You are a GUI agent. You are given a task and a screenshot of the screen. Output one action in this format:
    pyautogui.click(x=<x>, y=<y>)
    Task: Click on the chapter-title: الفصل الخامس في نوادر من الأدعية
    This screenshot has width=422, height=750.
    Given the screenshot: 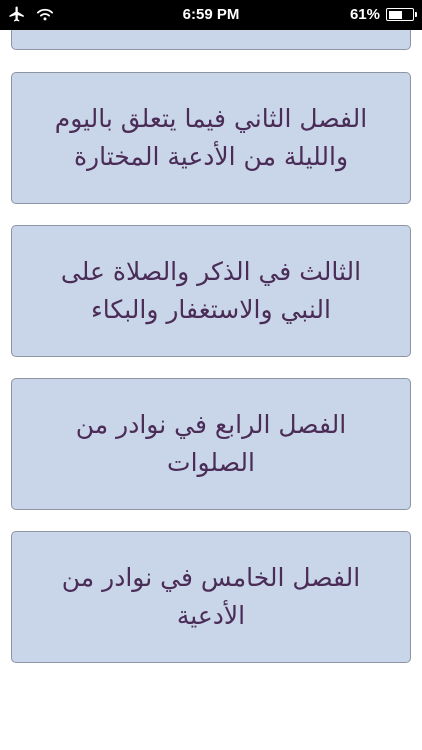 What is the action you would take?
    pyautogui.click(x=211, y=596)
    